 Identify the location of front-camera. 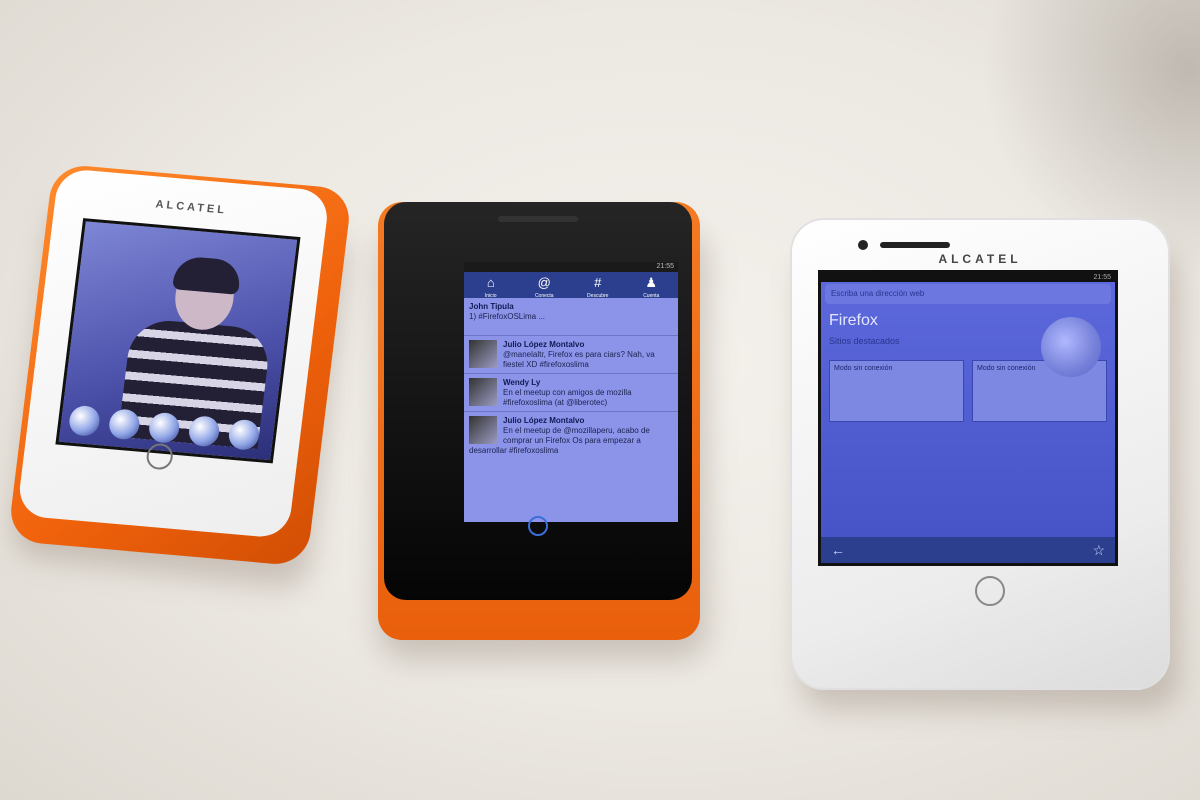
(863, 245).